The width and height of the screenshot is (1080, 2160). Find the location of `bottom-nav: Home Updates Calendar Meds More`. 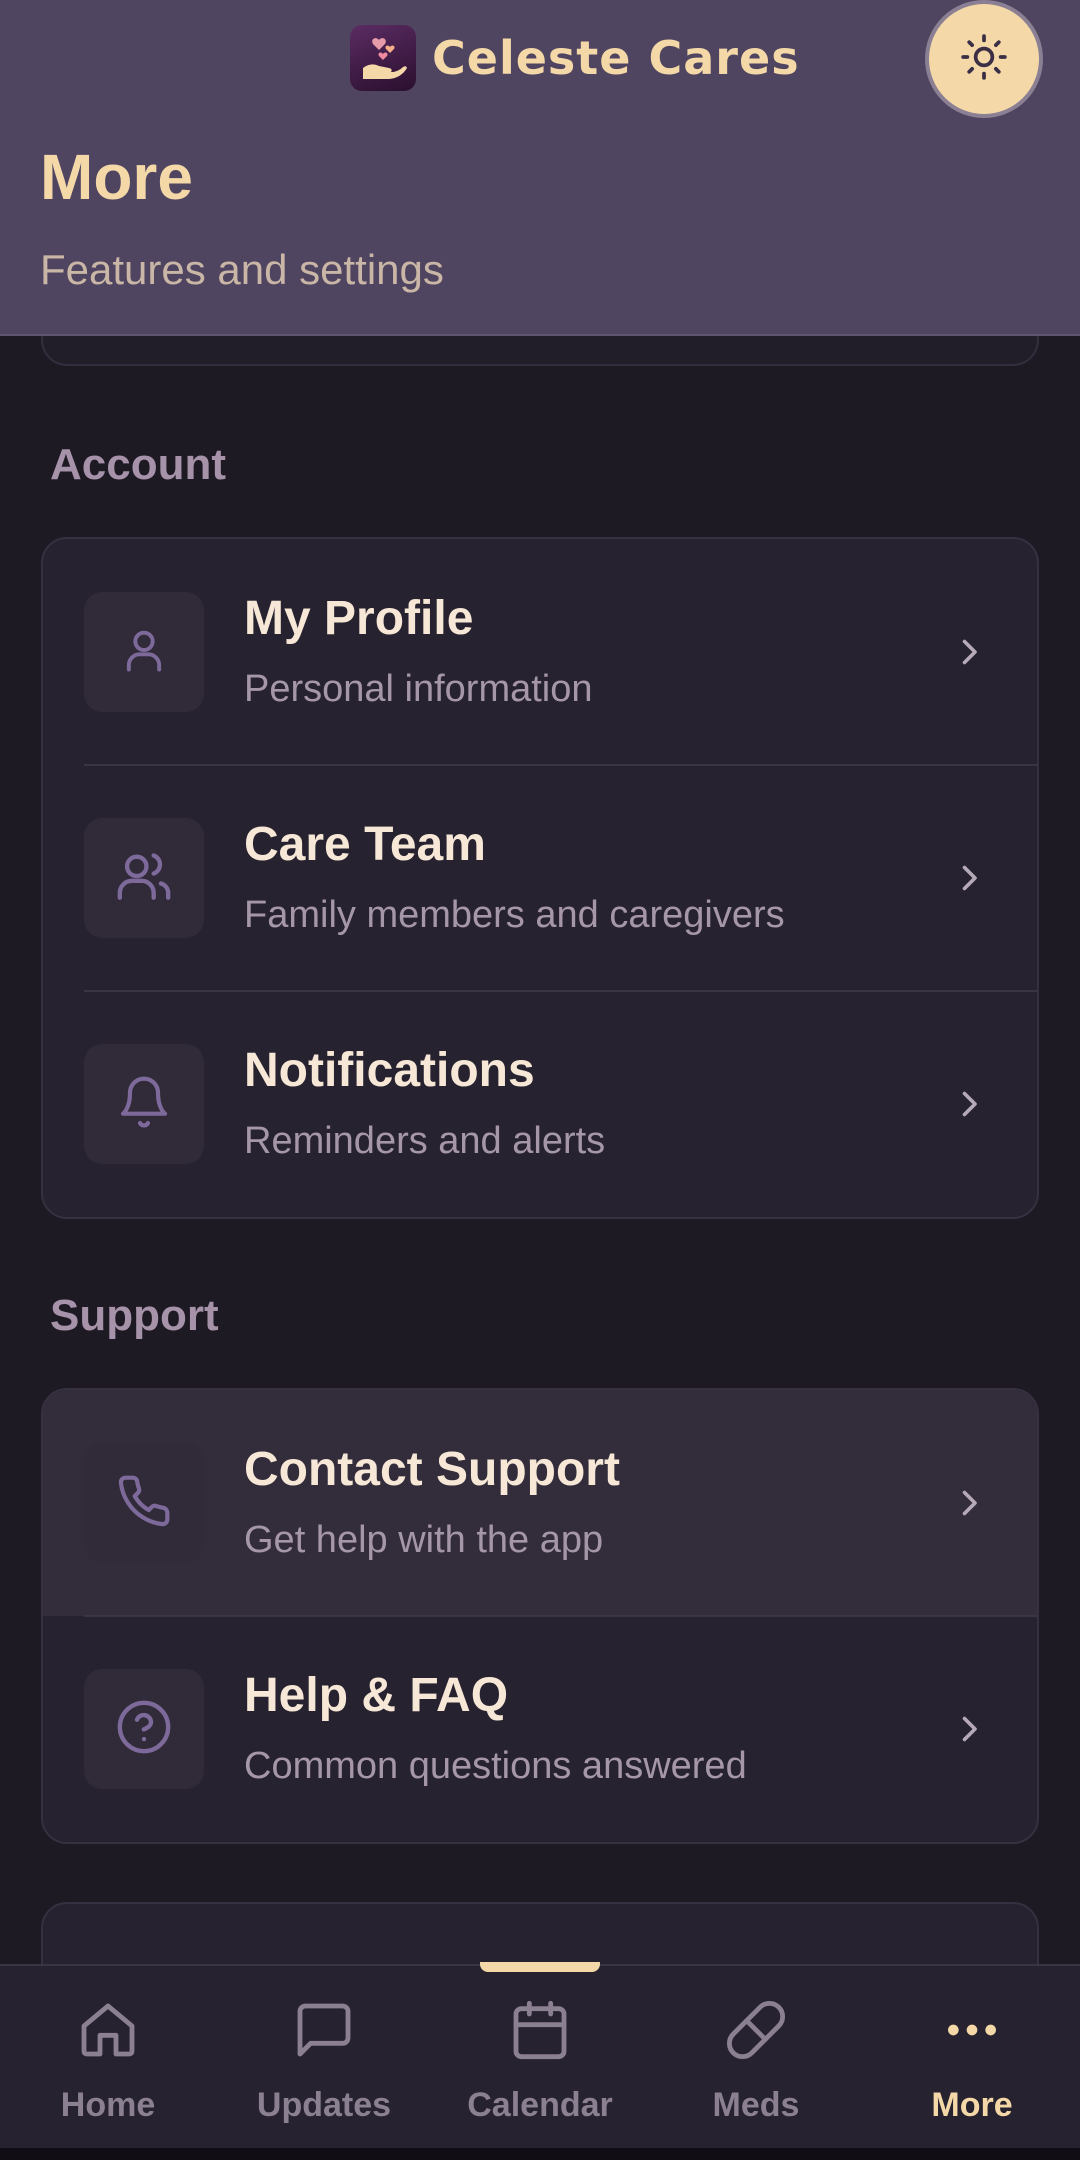

bottom-nav: Home Updates Calendar Meds More is located at coordinates (540, 2061).